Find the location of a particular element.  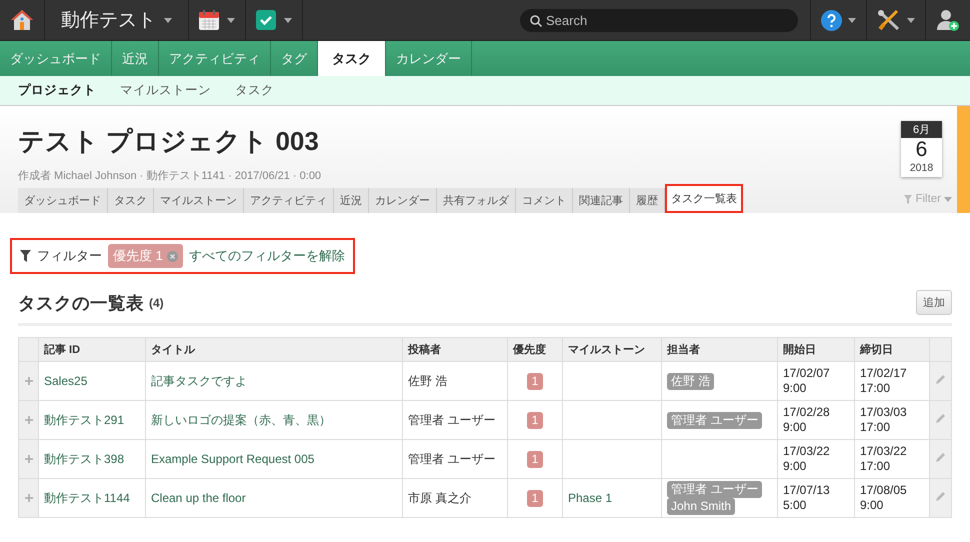

calendar-icon is located at coordinates (209, 20).